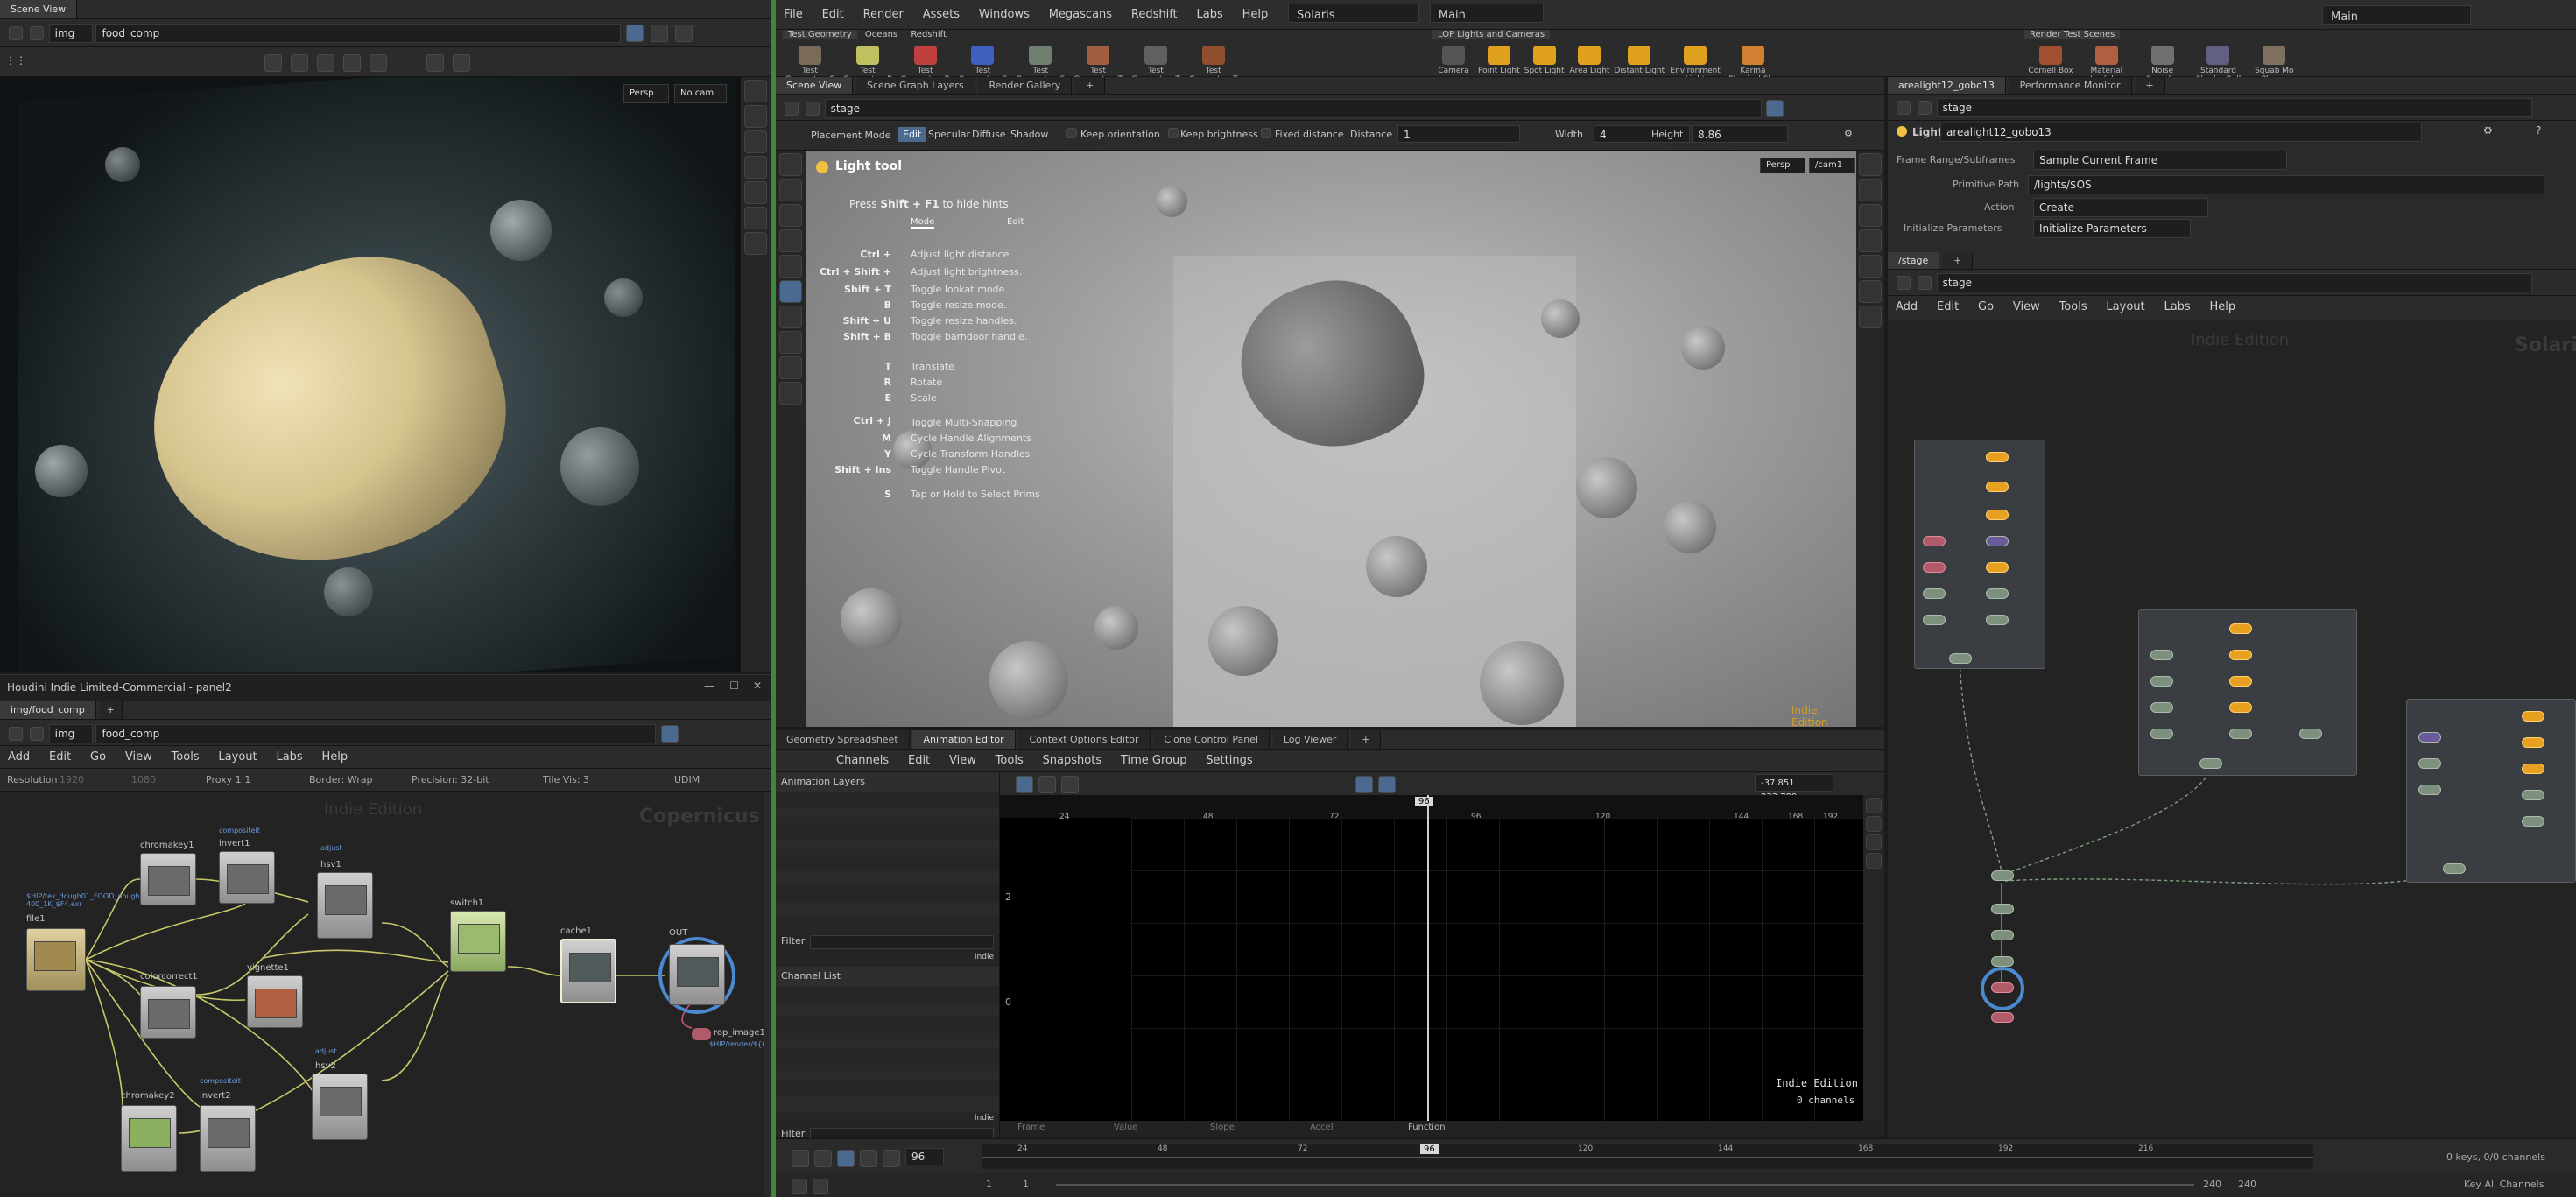 Image resolution: width=2576 pixels, height=1197 pixels. I want to click on menu-windows: Windows, so click(1004, 15).